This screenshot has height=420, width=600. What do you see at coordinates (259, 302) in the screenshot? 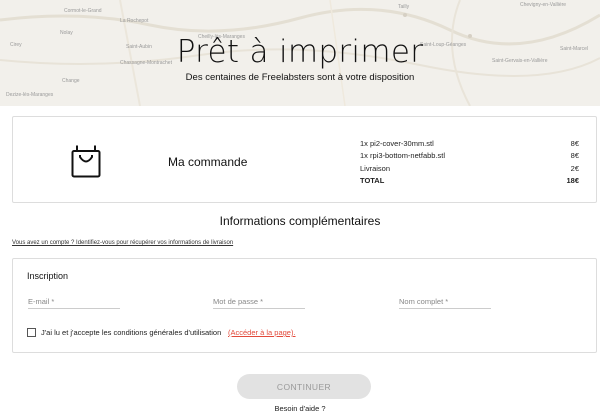
I see `password-field` at bounding box center [259, 302].